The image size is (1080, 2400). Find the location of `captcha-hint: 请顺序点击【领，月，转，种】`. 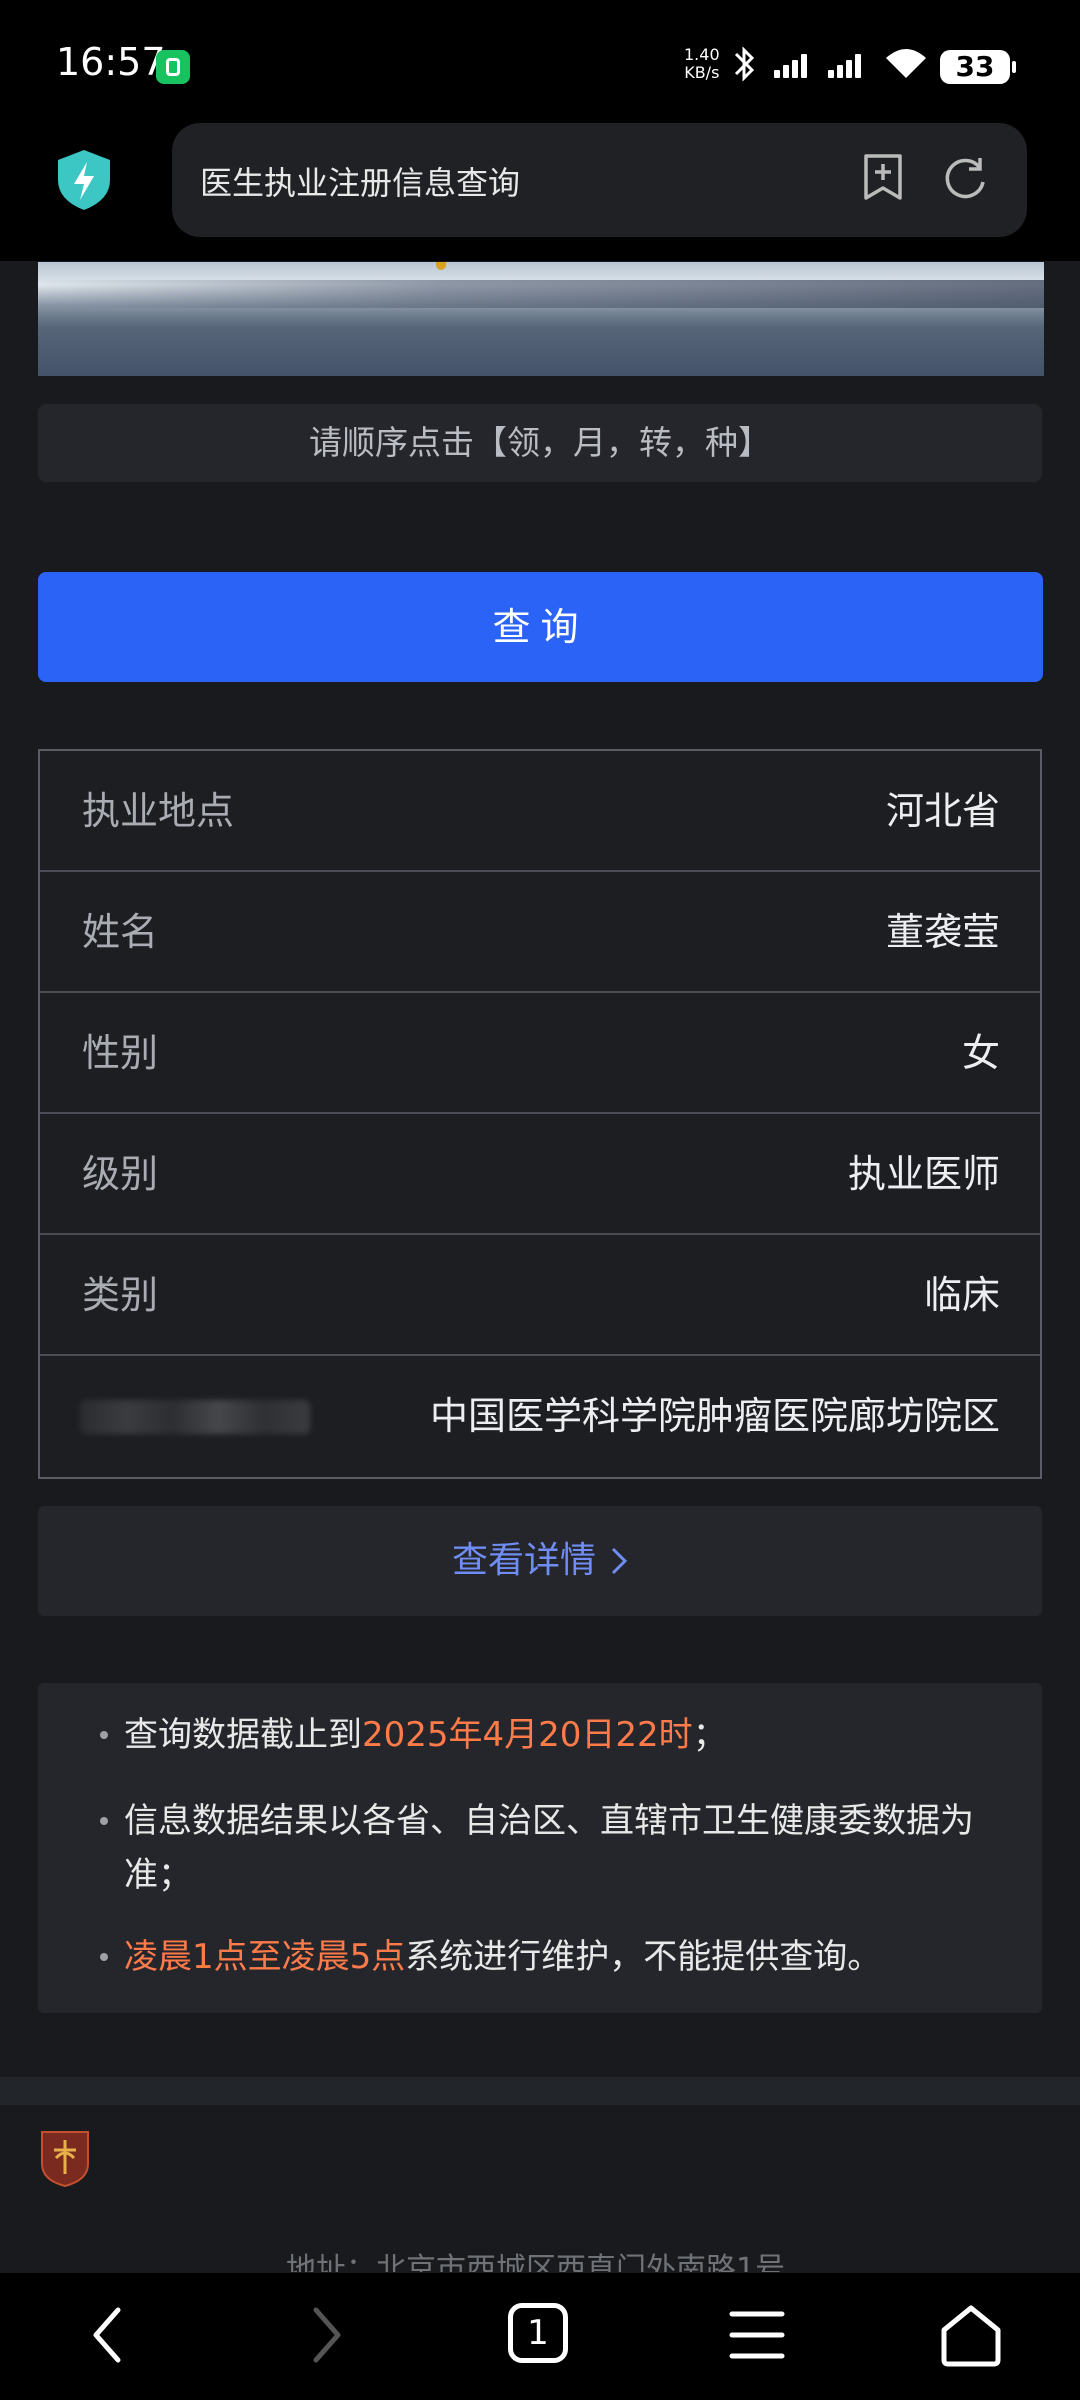

captcha-hint: 请顺序点击【领，月，转，种】 is located at coordinates (540, 443).